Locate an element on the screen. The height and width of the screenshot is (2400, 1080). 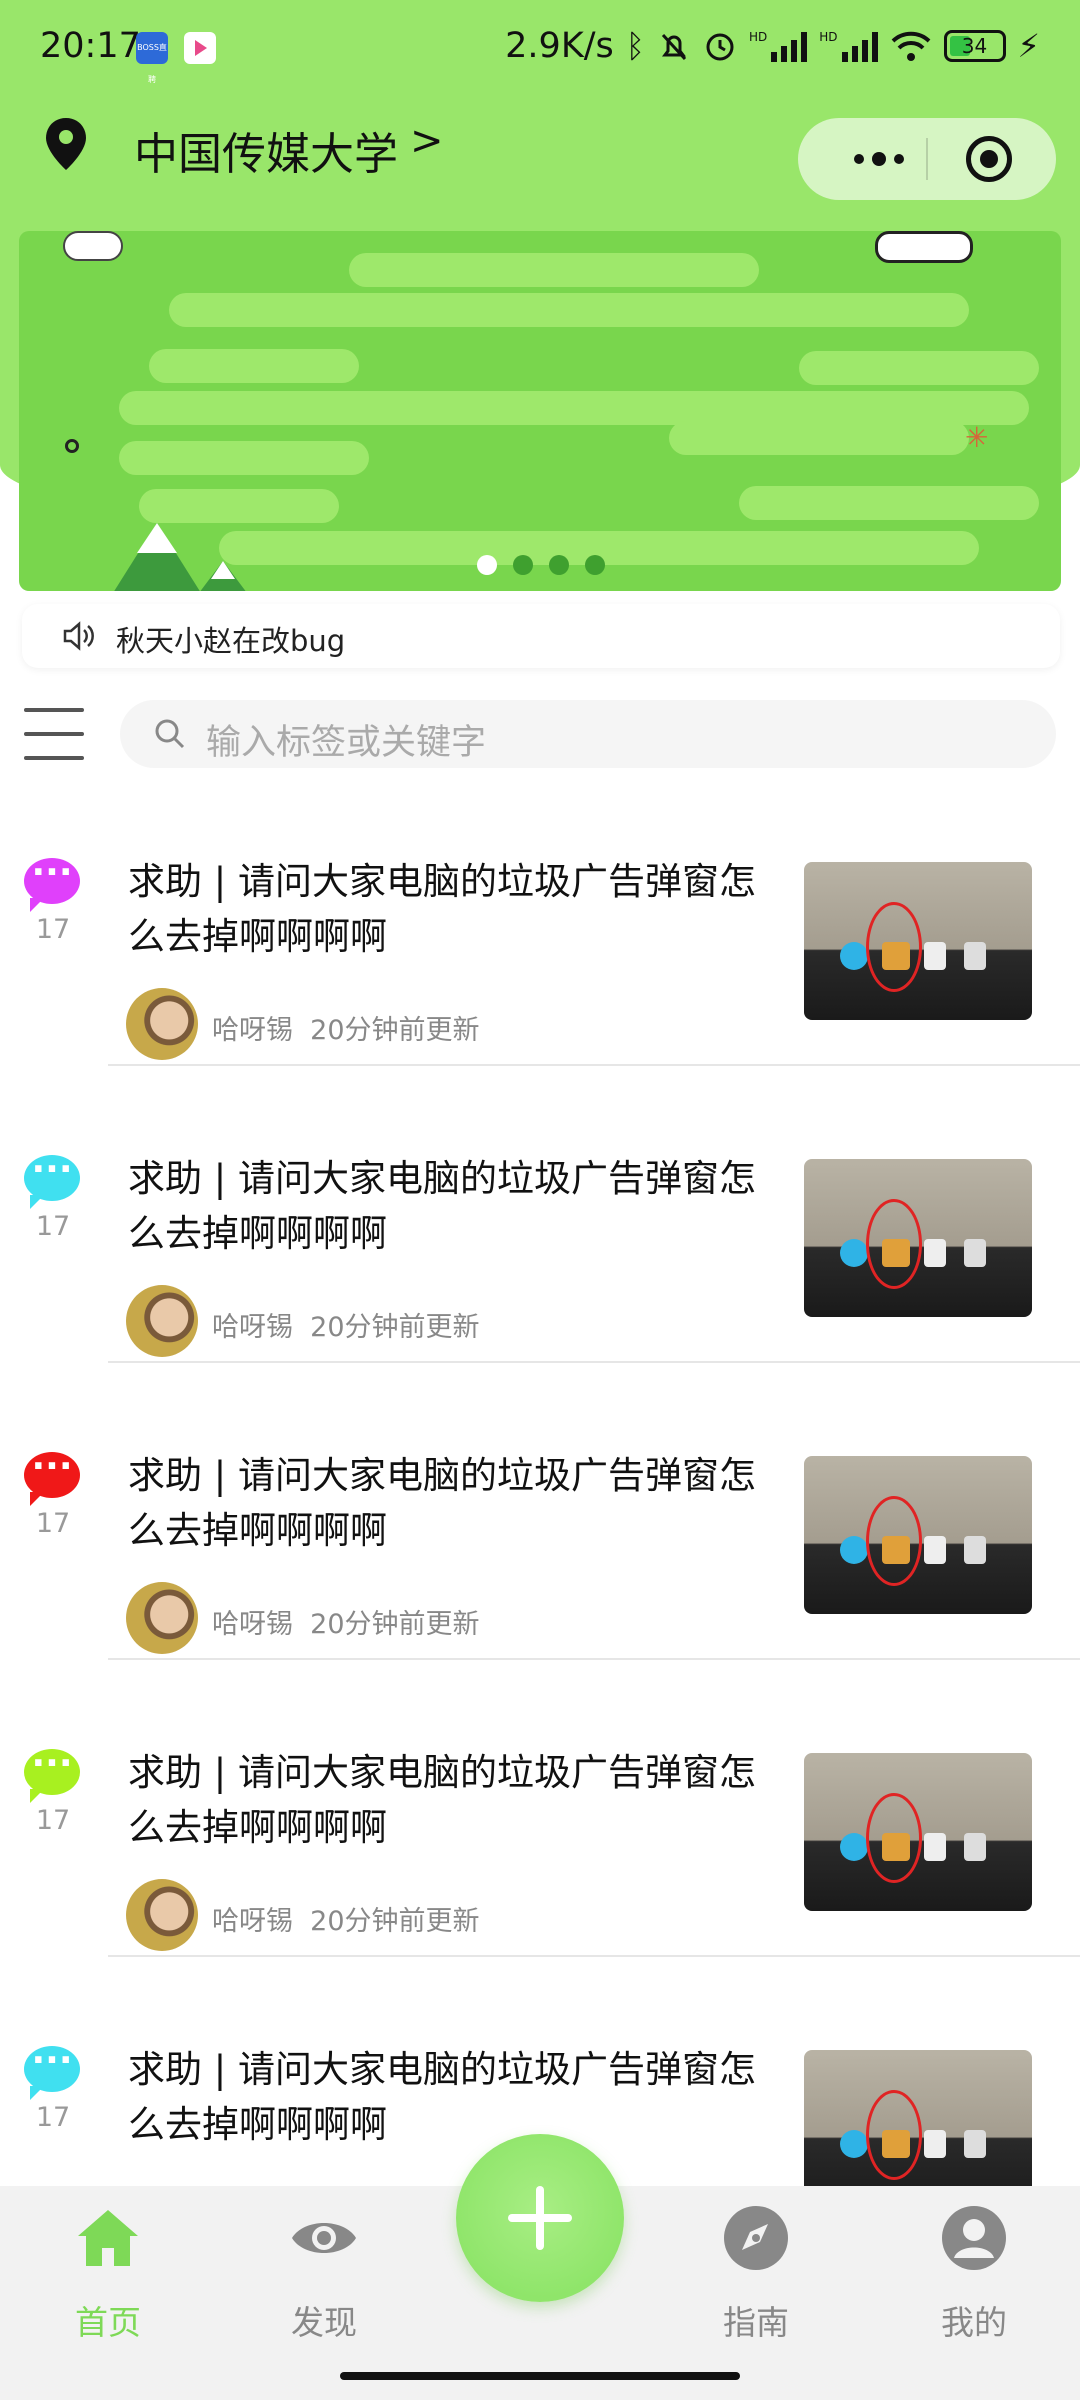
notice-bar: 秋天小赵在改bug is located at coordinates (541, 636).